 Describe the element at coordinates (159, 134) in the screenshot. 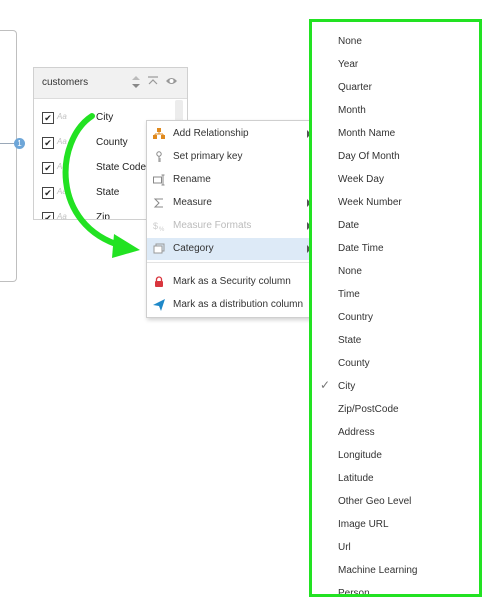

I see `relationship-icon` at that location.